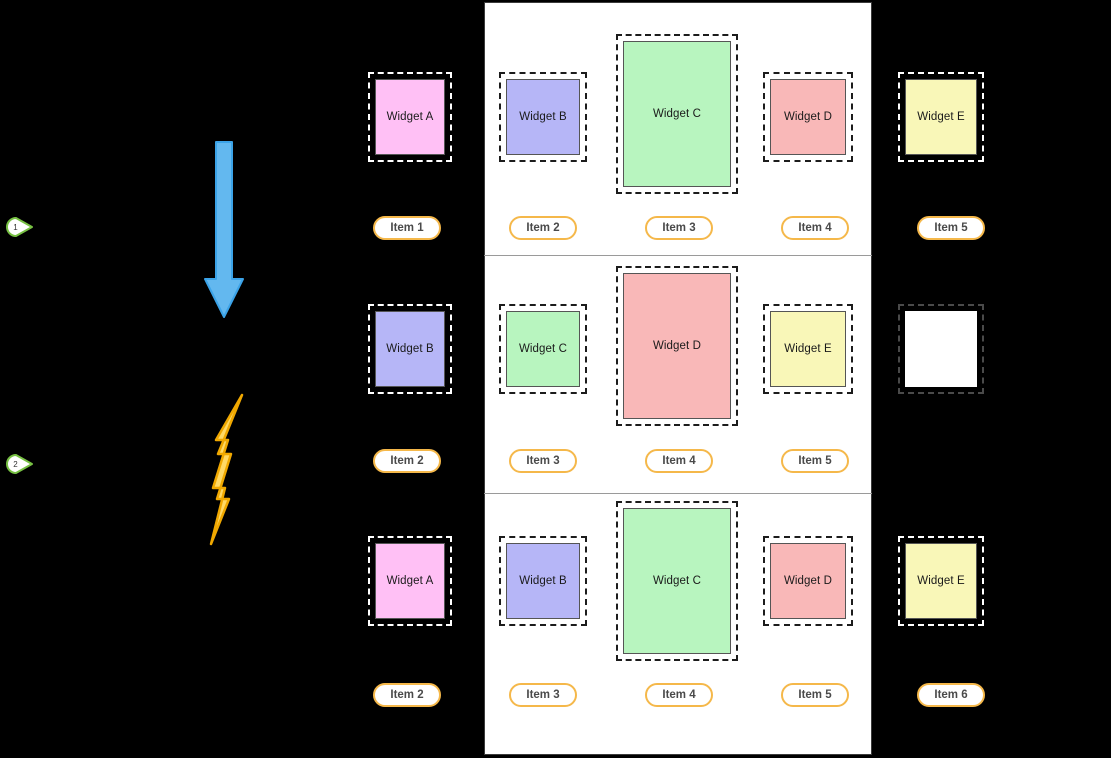 The width and height of the screenshot is (1111, 758). I want to click on step-marker-1: 1, so click(20, 227).